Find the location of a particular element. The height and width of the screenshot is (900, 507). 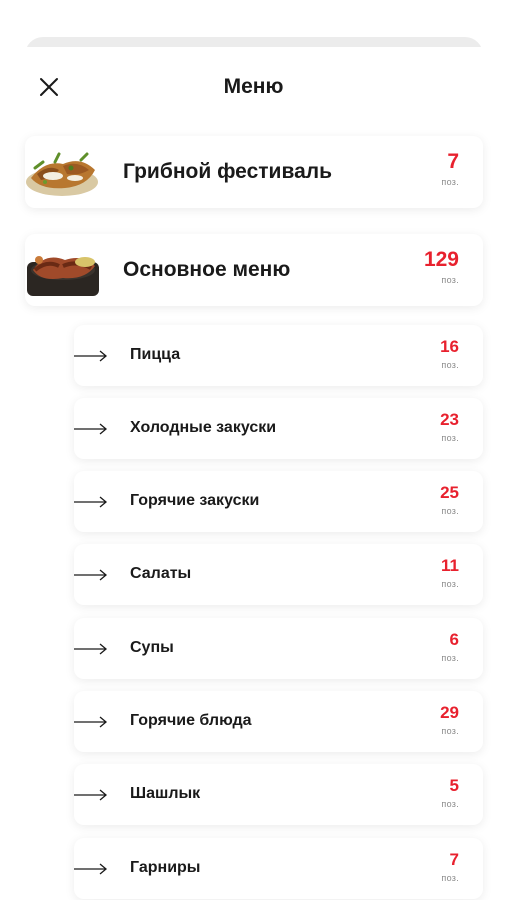

category-title: Грибной фестиваль is located at coordinates (228, 171).